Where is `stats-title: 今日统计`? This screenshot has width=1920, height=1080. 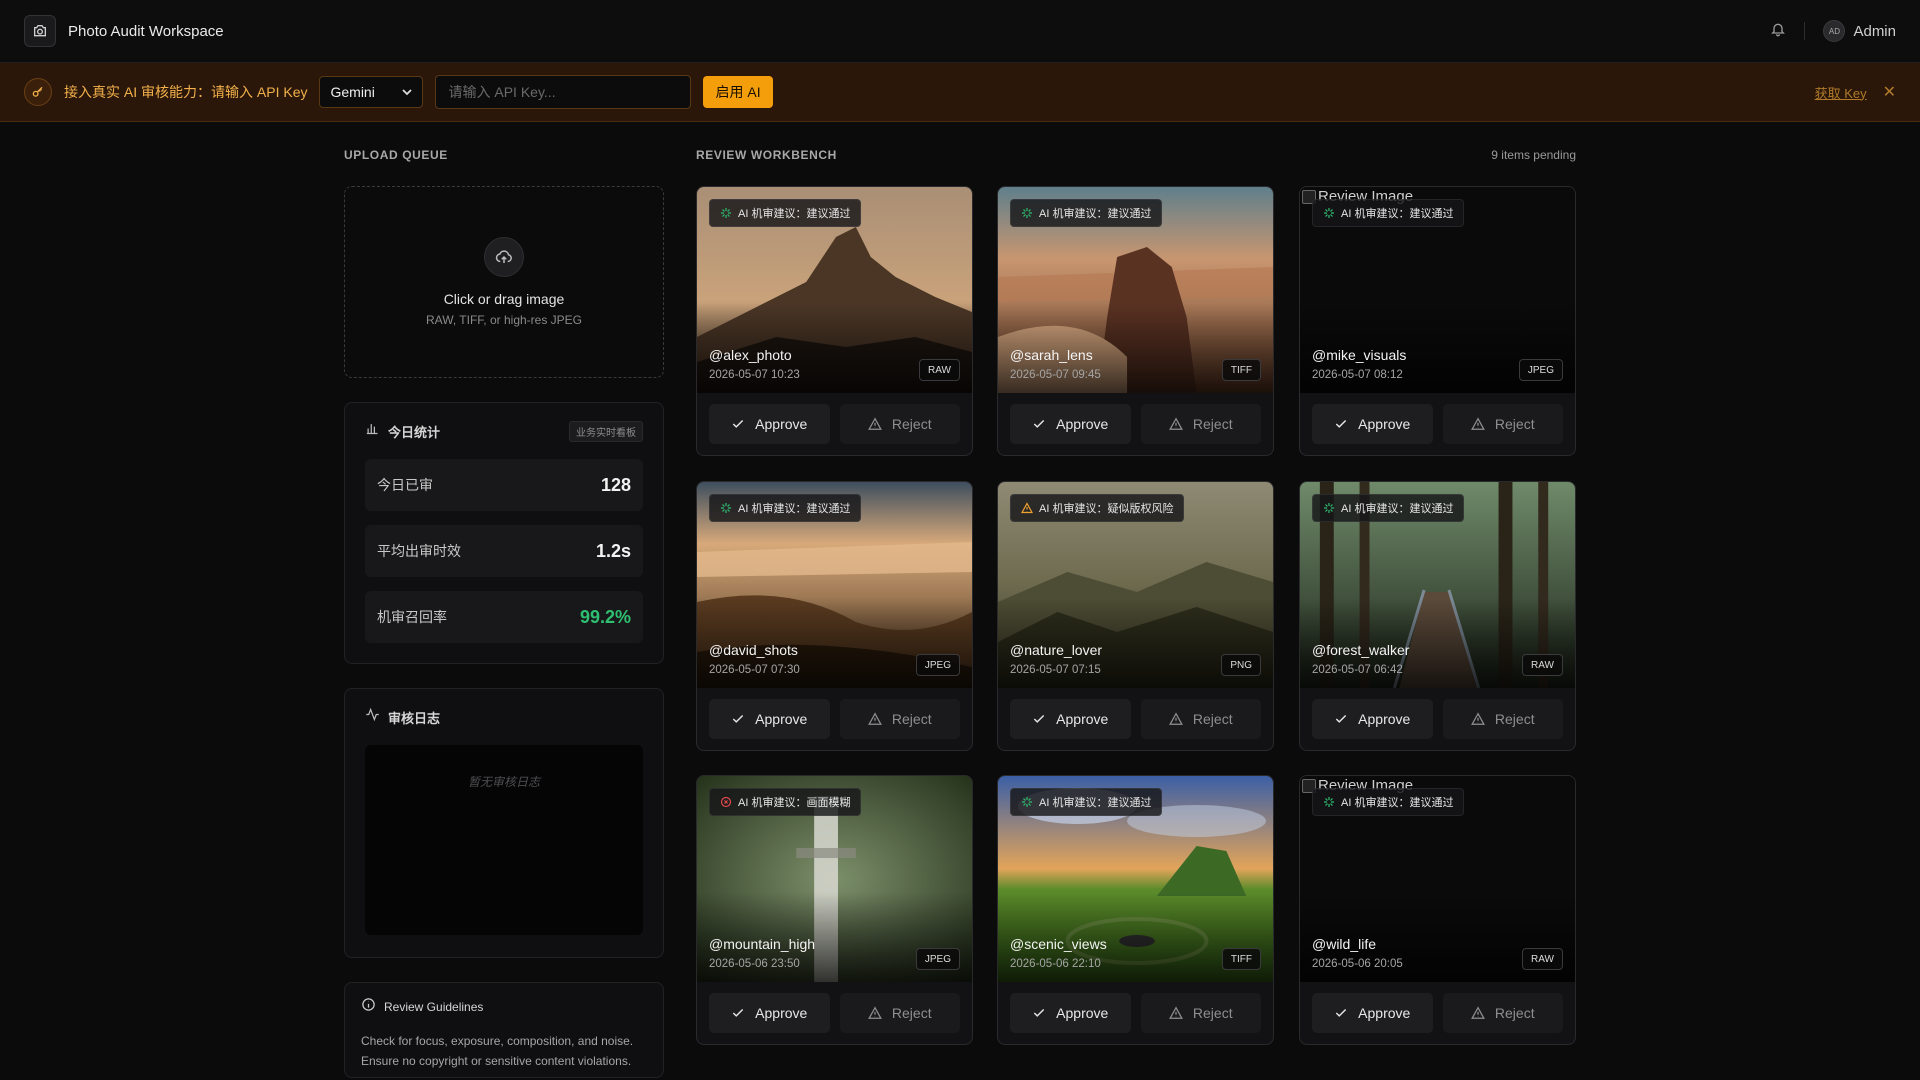 stats-title: 今日统计 is located at coordinates (414, 432).